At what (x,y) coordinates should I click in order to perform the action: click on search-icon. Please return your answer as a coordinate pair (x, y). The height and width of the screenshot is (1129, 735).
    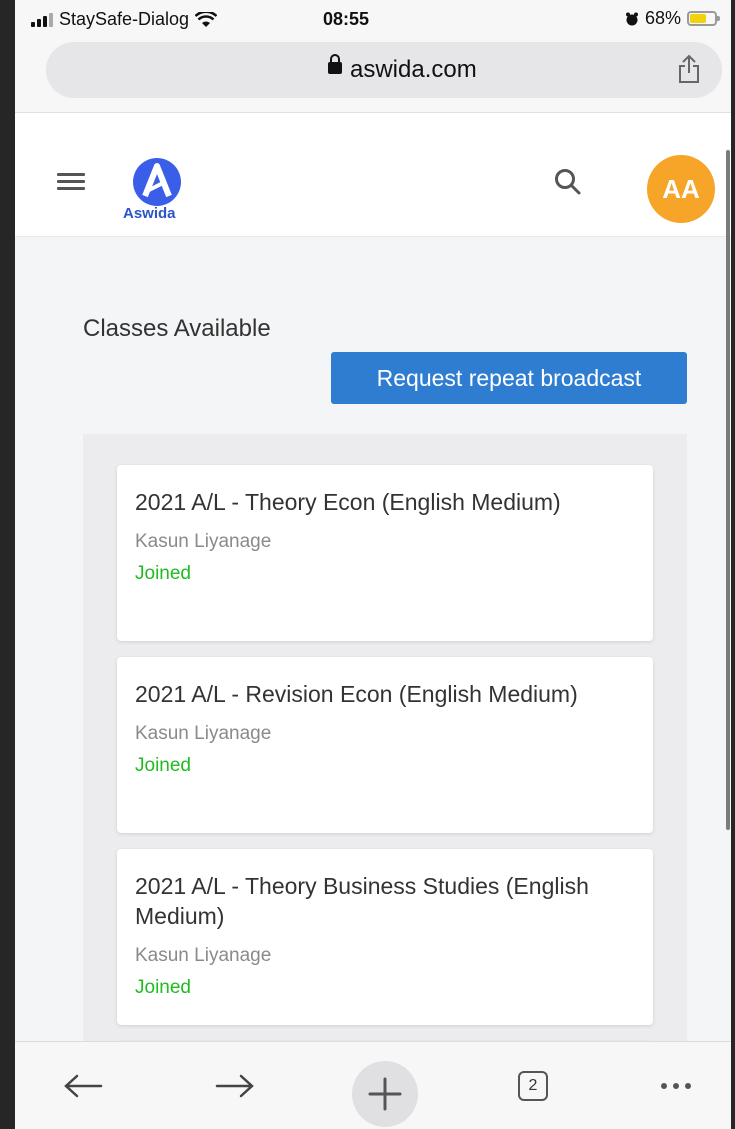
    Looking at the image, I should click on (568, 182).